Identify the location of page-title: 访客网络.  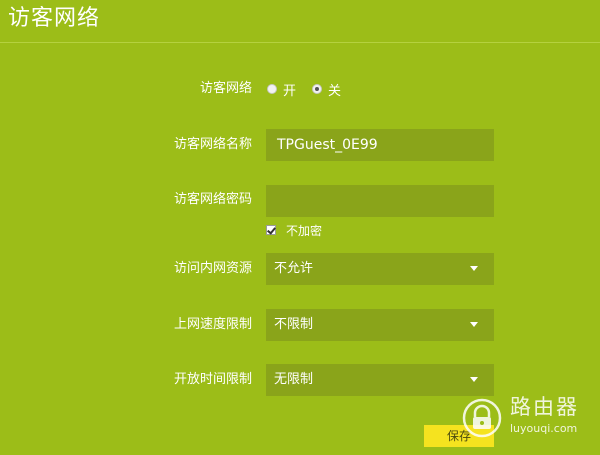
(54, 18).